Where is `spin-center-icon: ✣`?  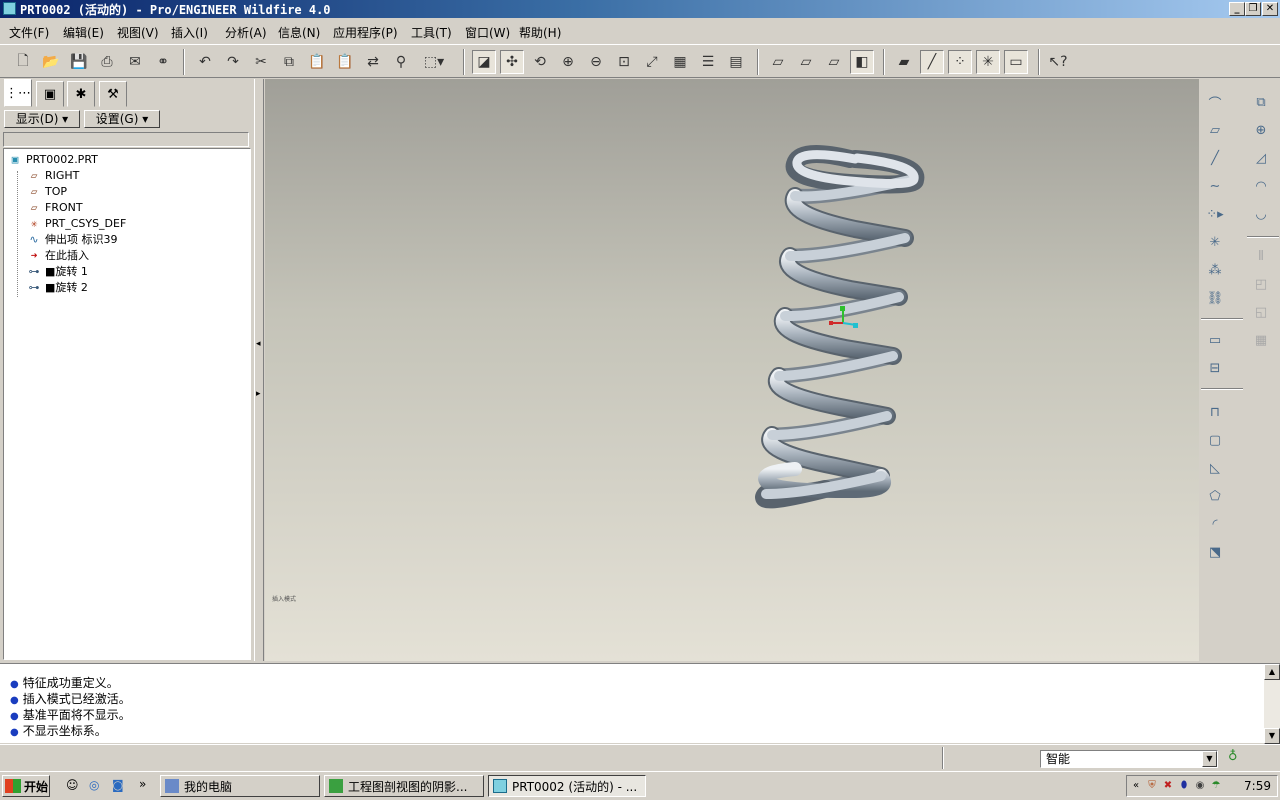
spin-center-icon: ✣ is located at coordinates (512, 62).